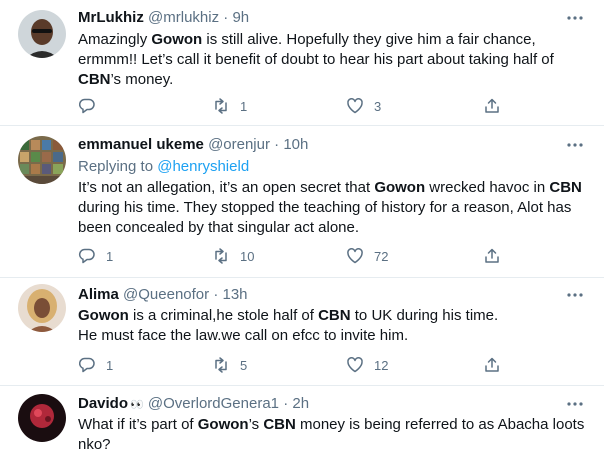 This screenshot has height=453, width=604. Describe the element at coordinates (240, 17) in the screenshot. I see `timestamp: 9h` at that location.